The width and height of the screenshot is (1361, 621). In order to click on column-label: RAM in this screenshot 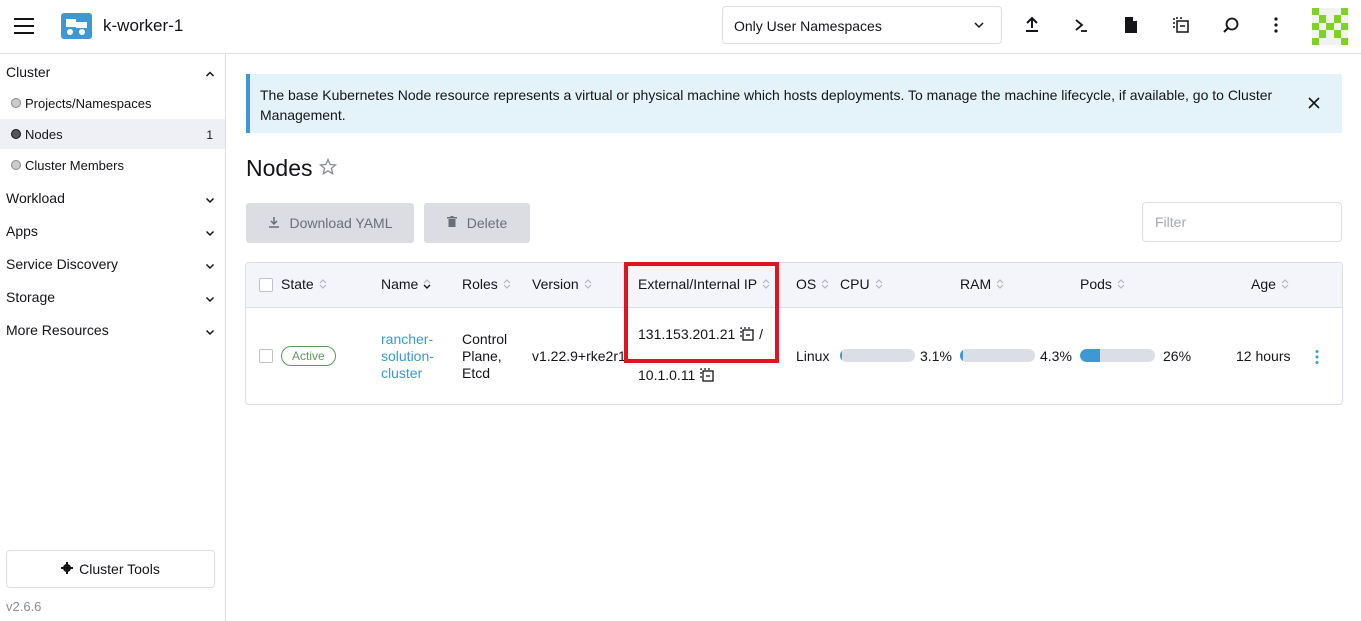, I will do `click(976, 284)`.